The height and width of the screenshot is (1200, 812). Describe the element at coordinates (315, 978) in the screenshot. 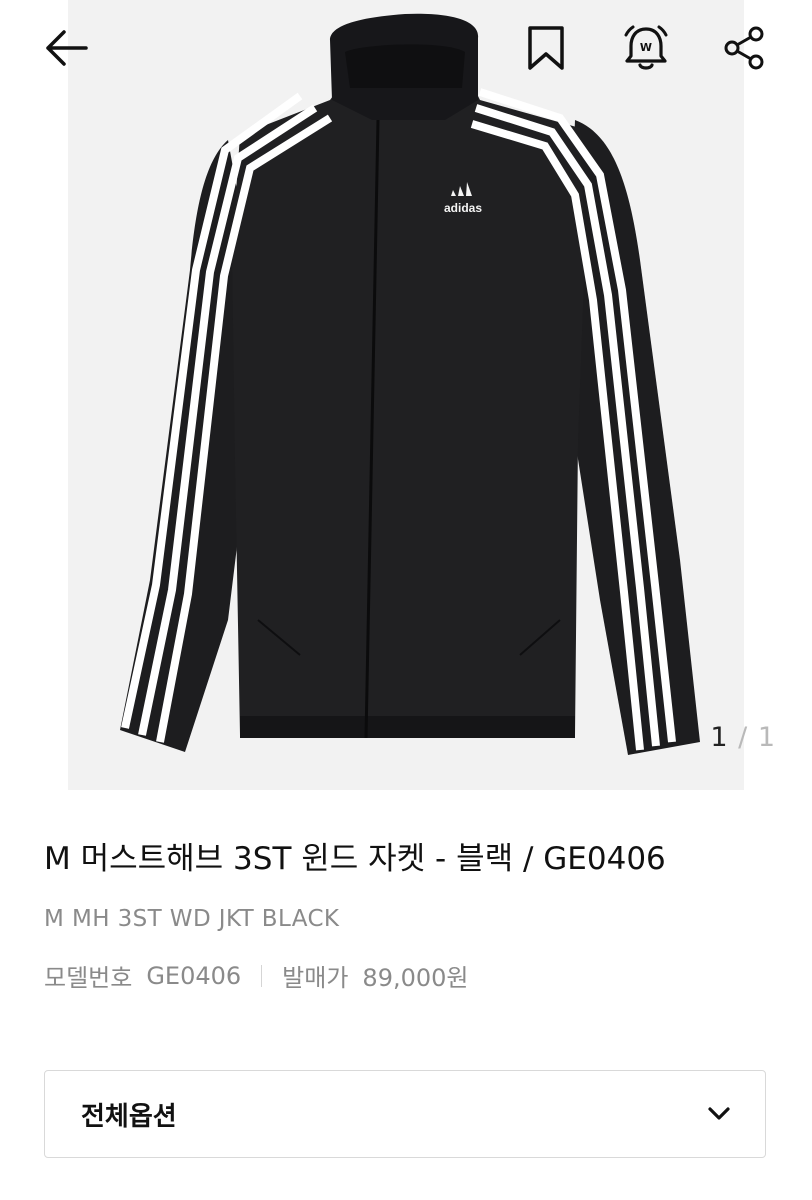

I see `price-label: 발매가` at that location.